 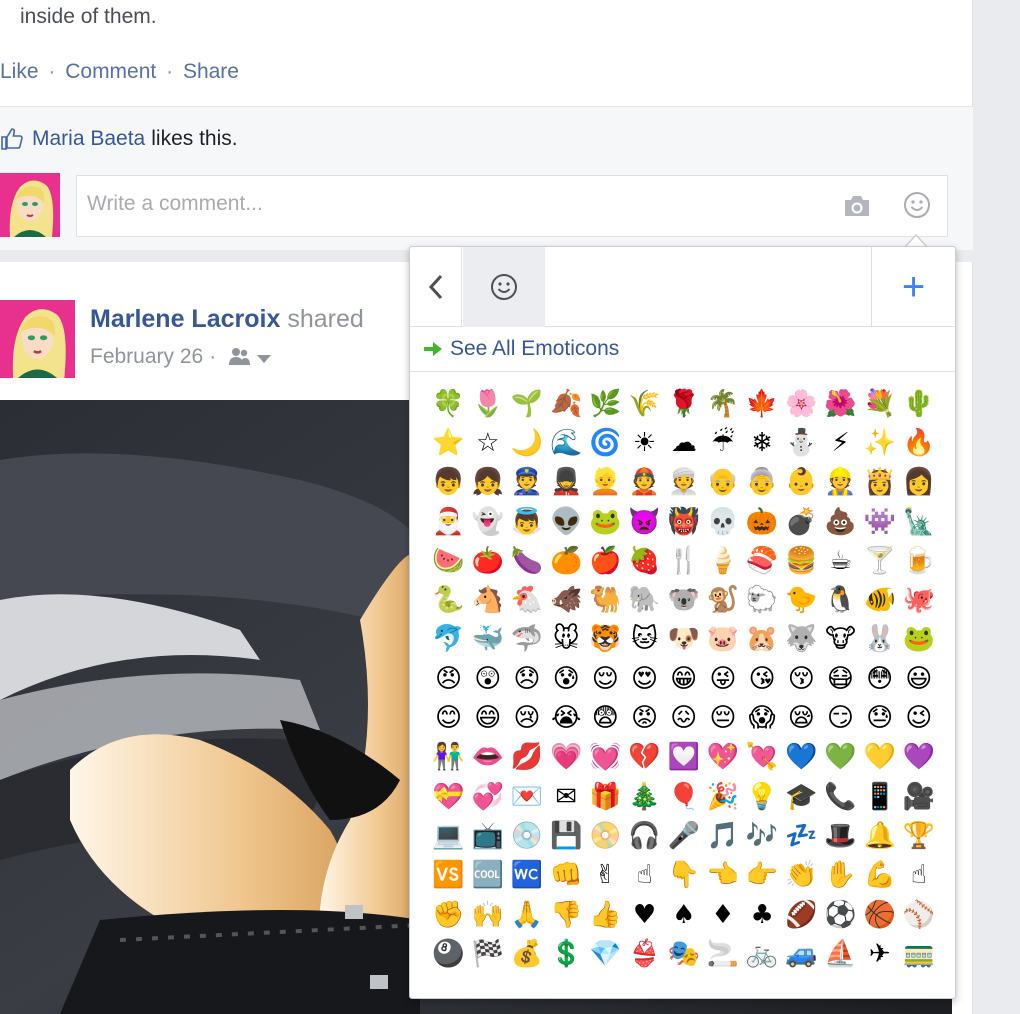 What do you see at coordinates (566, 835) in the screenshot?
I see `emoji-item: 💾` at bounding box center [566, 835].